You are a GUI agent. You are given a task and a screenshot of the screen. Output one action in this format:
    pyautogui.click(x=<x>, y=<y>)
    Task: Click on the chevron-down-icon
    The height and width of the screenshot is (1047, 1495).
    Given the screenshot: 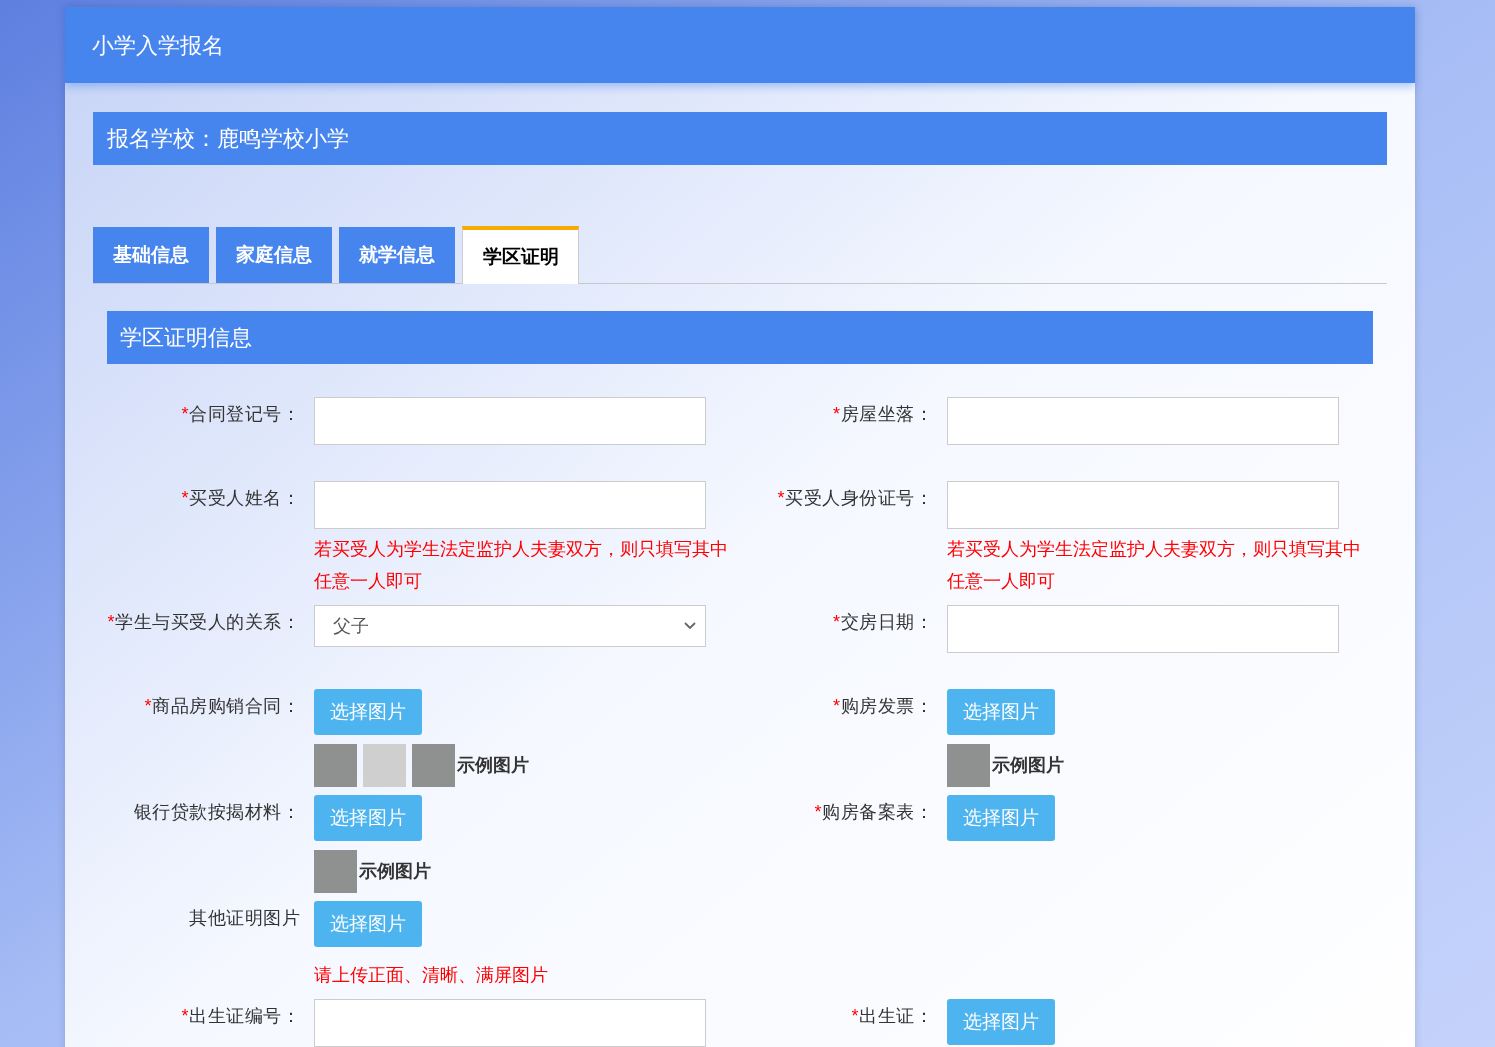 What is the action you would take?
    pyautogui.click(x=690, y=626)
    